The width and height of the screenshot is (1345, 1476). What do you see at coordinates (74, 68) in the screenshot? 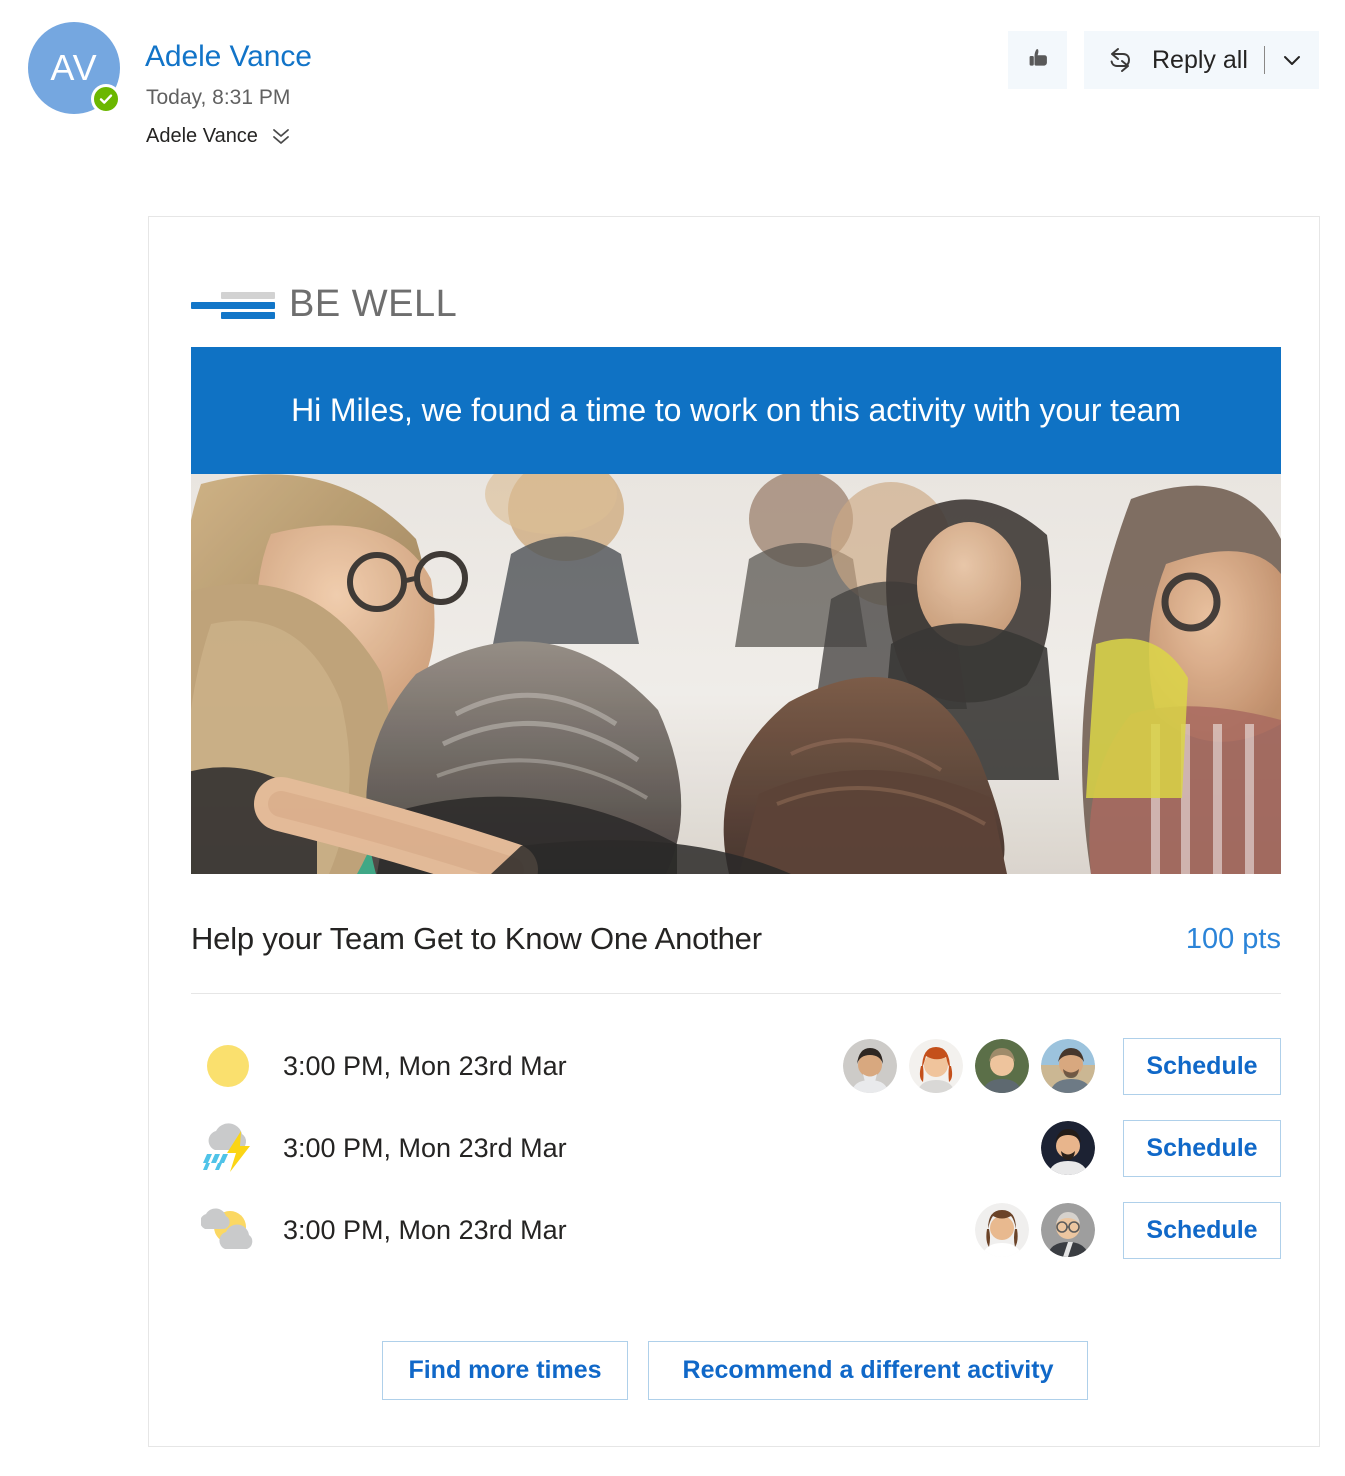
I see `avatar: AV` at bounding box center [74, 68].